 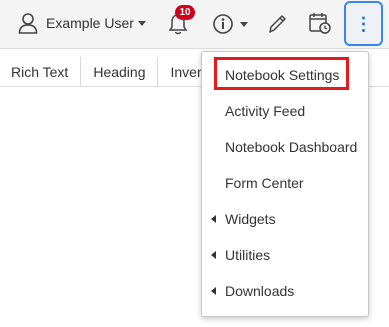 I want to click on more-options-button: ⋮, so click(x=363, y=23).